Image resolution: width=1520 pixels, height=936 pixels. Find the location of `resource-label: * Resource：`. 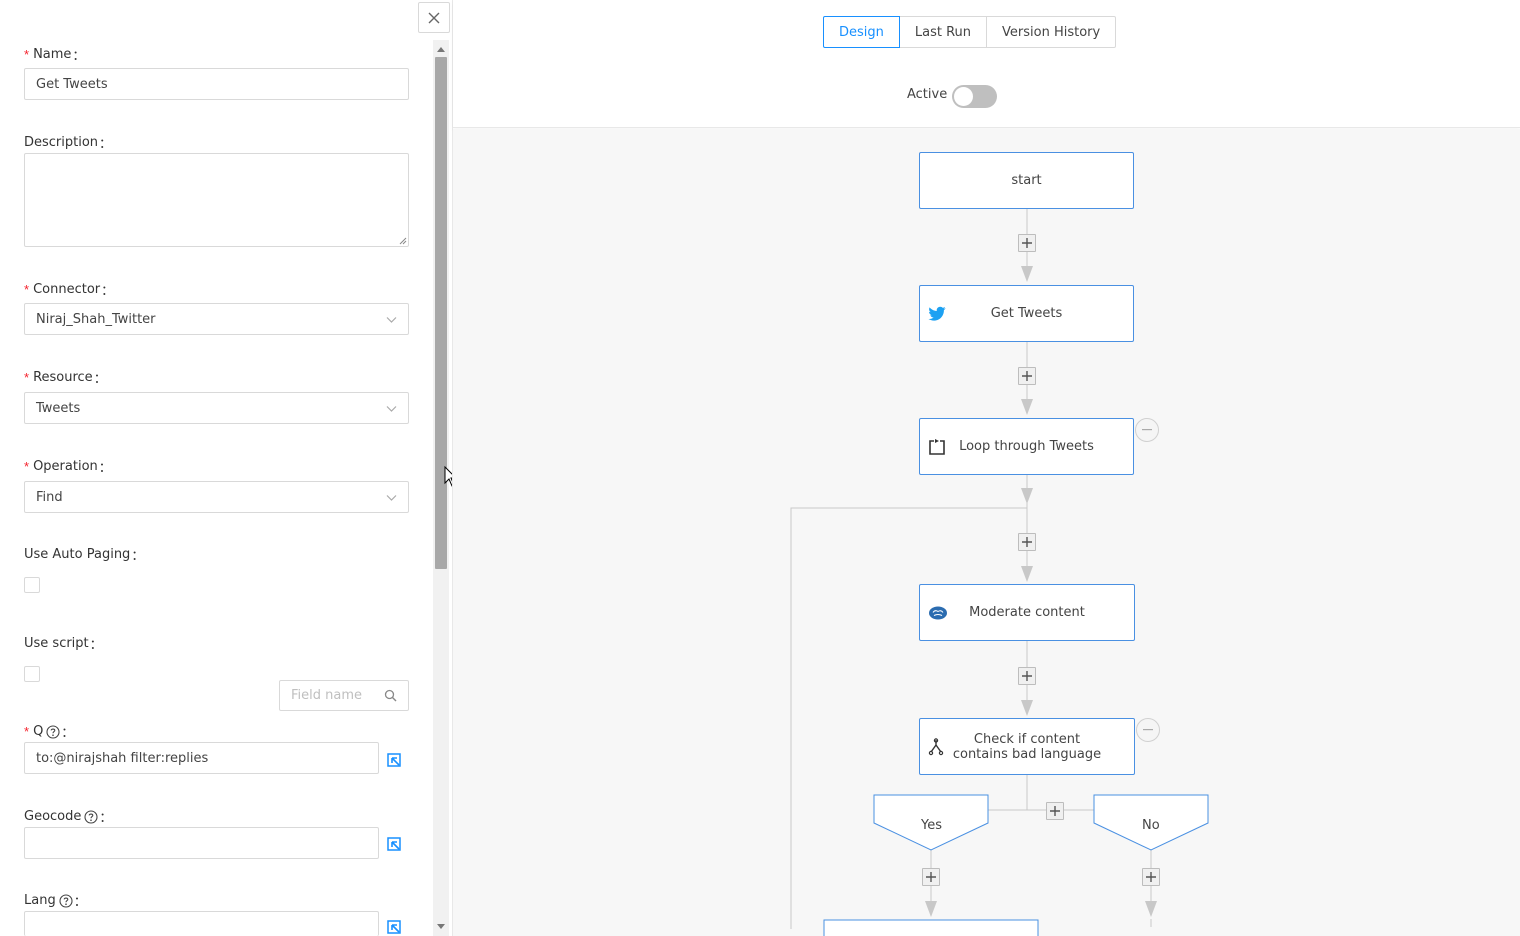

resource-label: * Resource： is located at coordinates (65, 378).